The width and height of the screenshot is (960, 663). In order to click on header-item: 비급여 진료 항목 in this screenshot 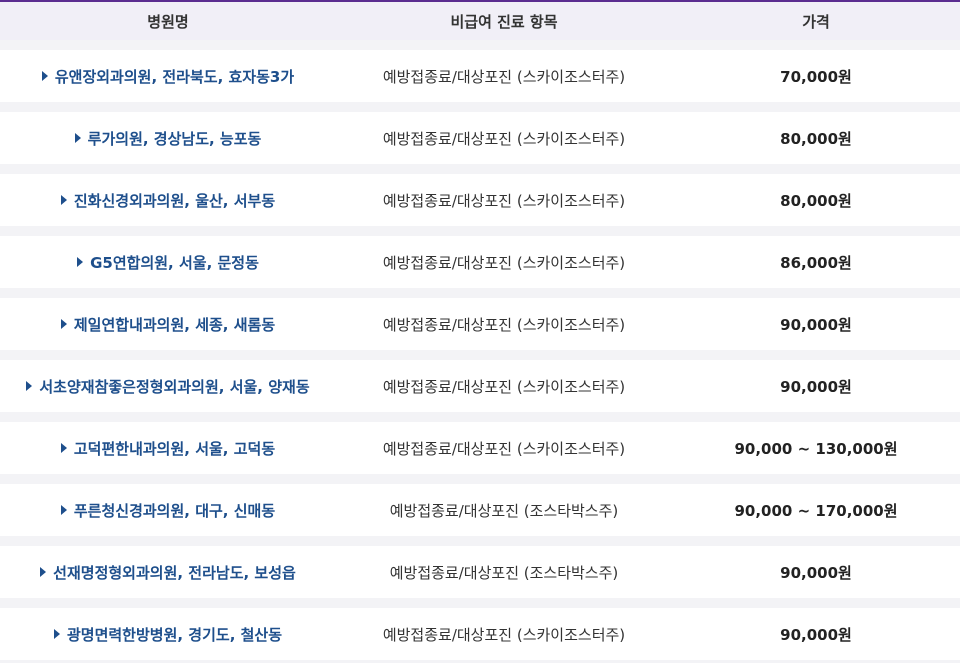, I will do `click(504, 21)`.